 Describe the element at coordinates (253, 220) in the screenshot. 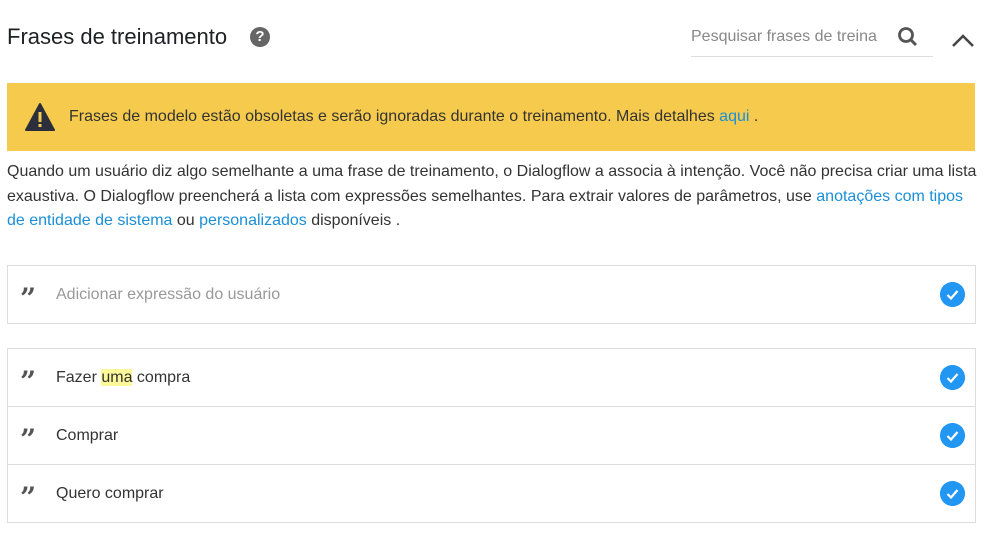

I see `custom-entities-link: personalizados` at that location.